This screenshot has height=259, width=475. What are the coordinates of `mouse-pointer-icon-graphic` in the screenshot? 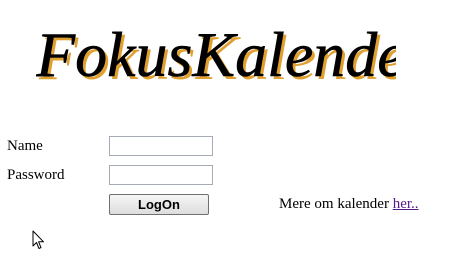 It's located at (38, 239).